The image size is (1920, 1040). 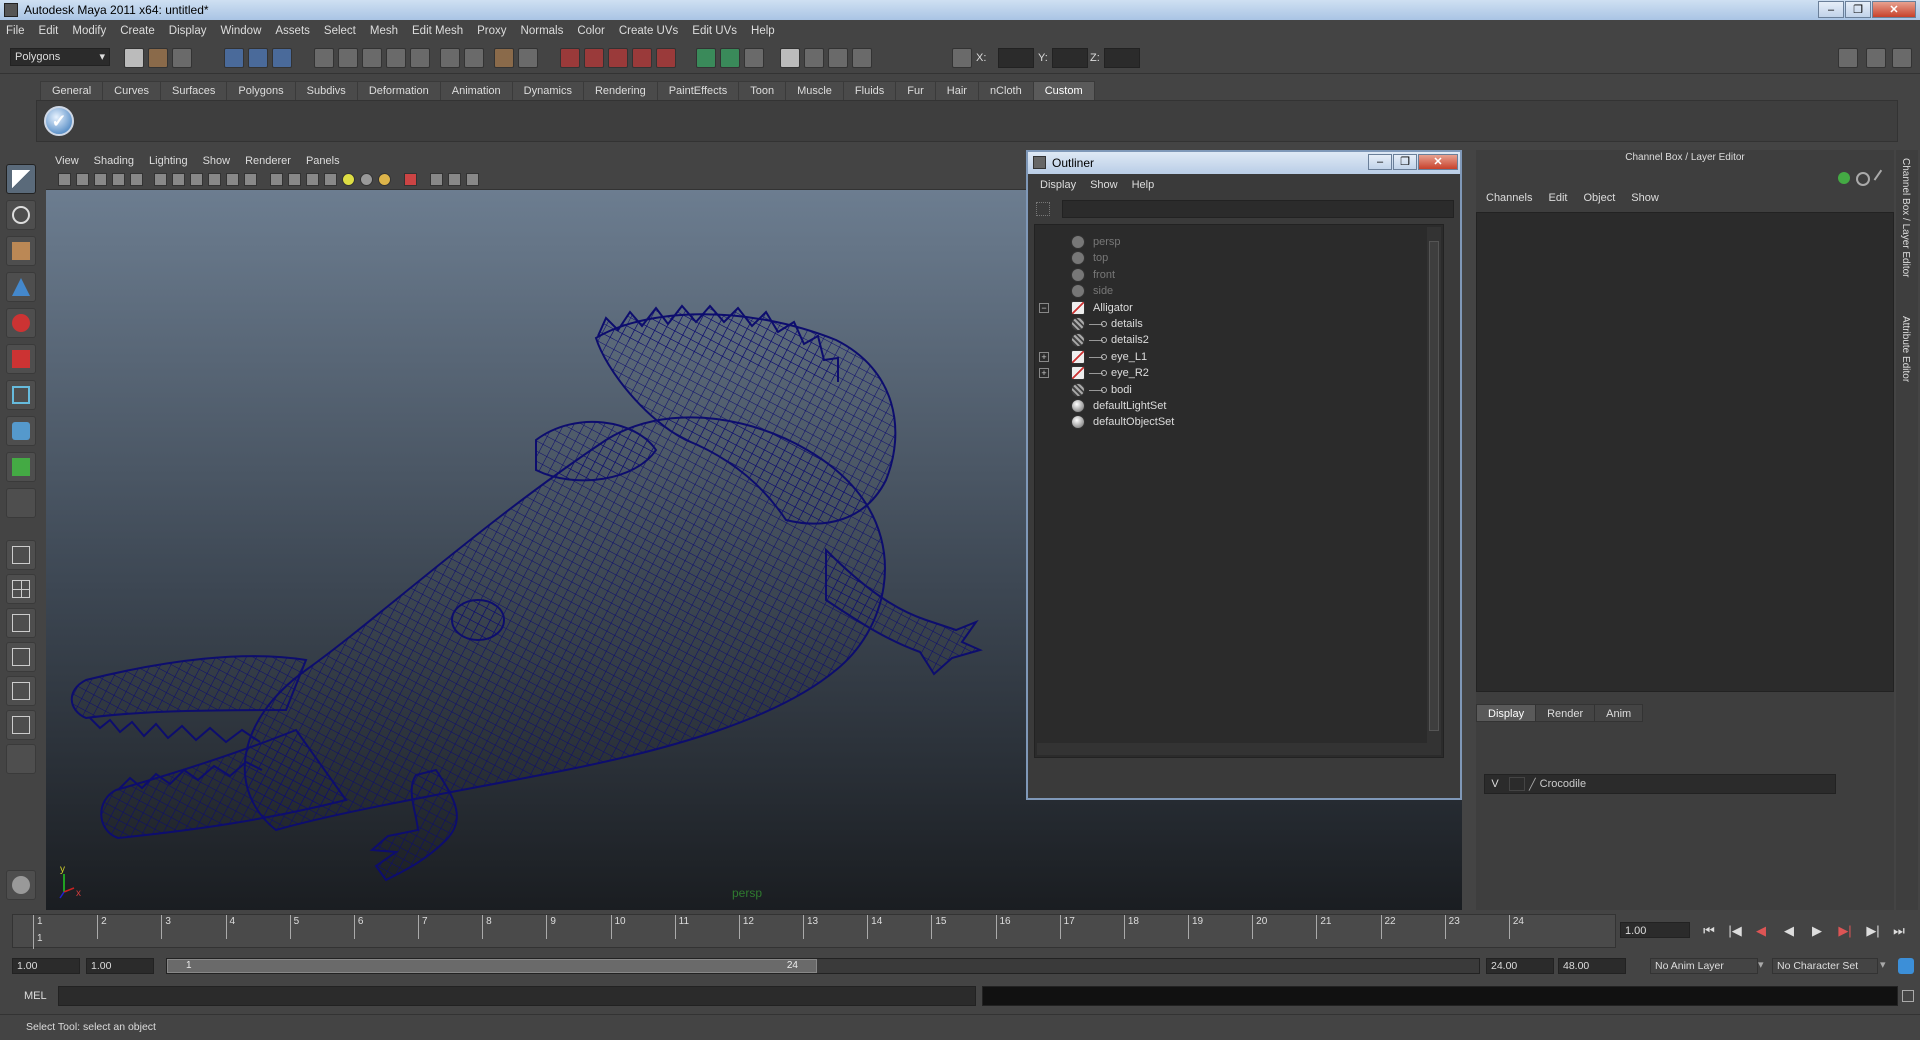 I want to click on menu-edit: Edit, so click(x=49, y=31).